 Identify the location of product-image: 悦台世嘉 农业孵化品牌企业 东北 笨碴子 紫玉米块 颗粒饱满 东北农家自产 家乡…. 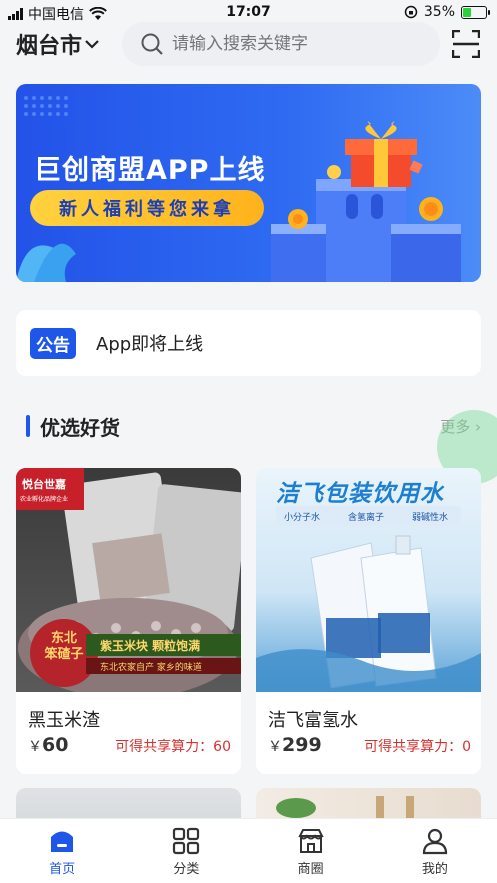
(128, 580).